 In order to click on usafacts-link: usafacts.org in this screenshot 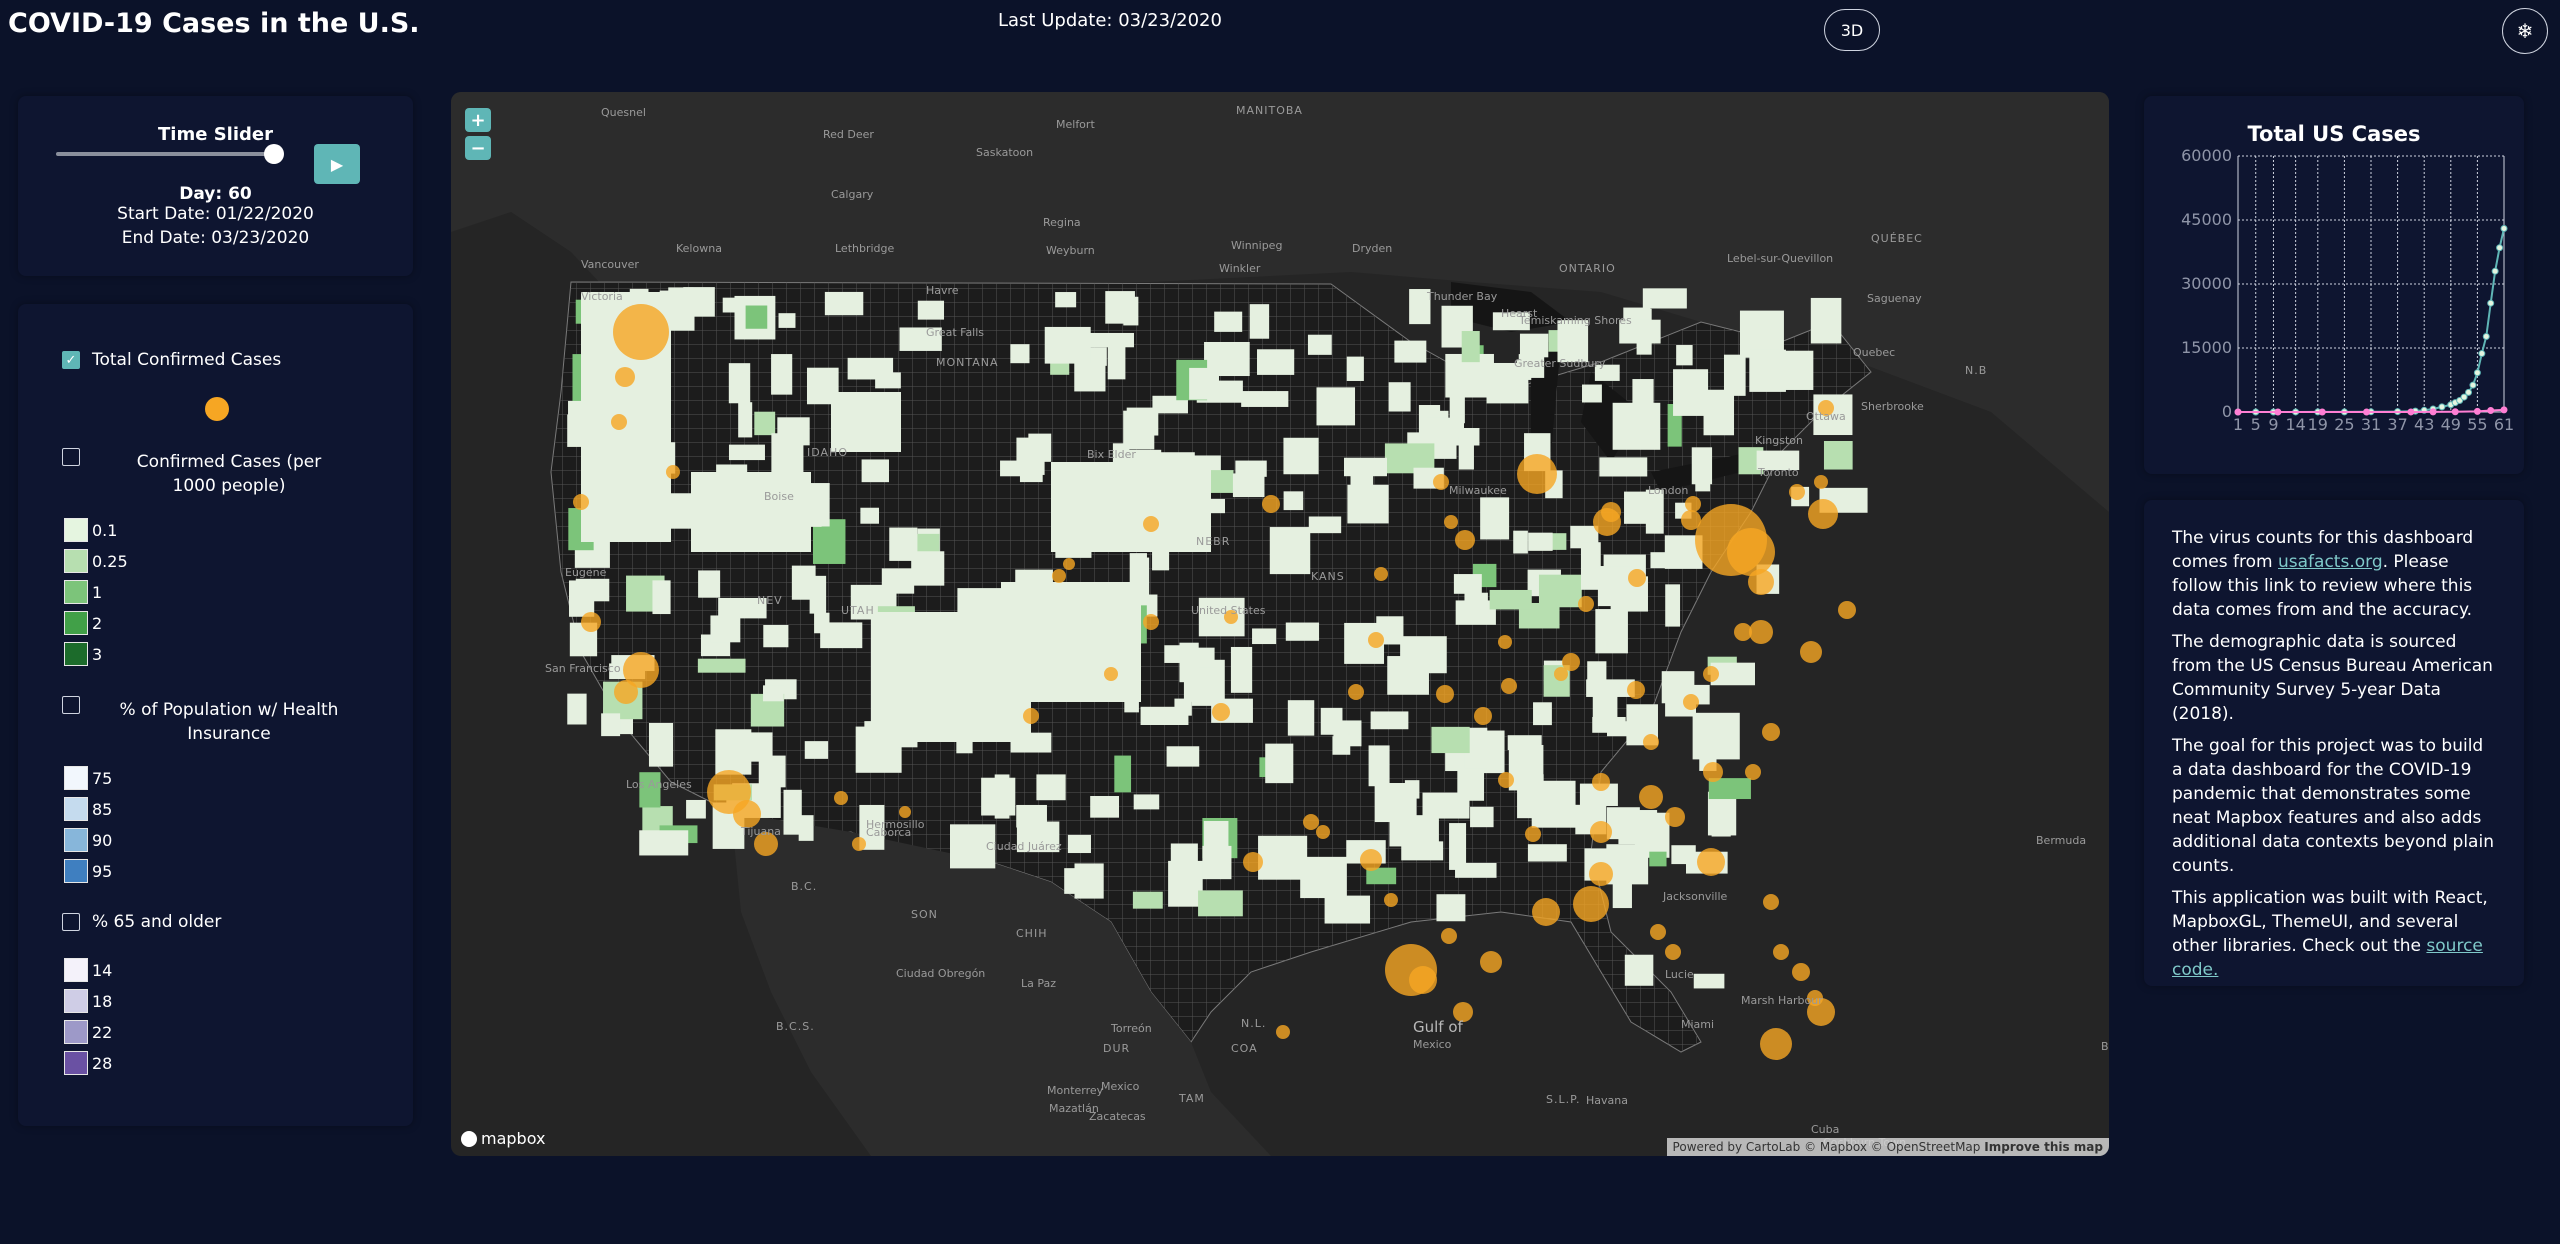, I will do `click(2330, 562)`.